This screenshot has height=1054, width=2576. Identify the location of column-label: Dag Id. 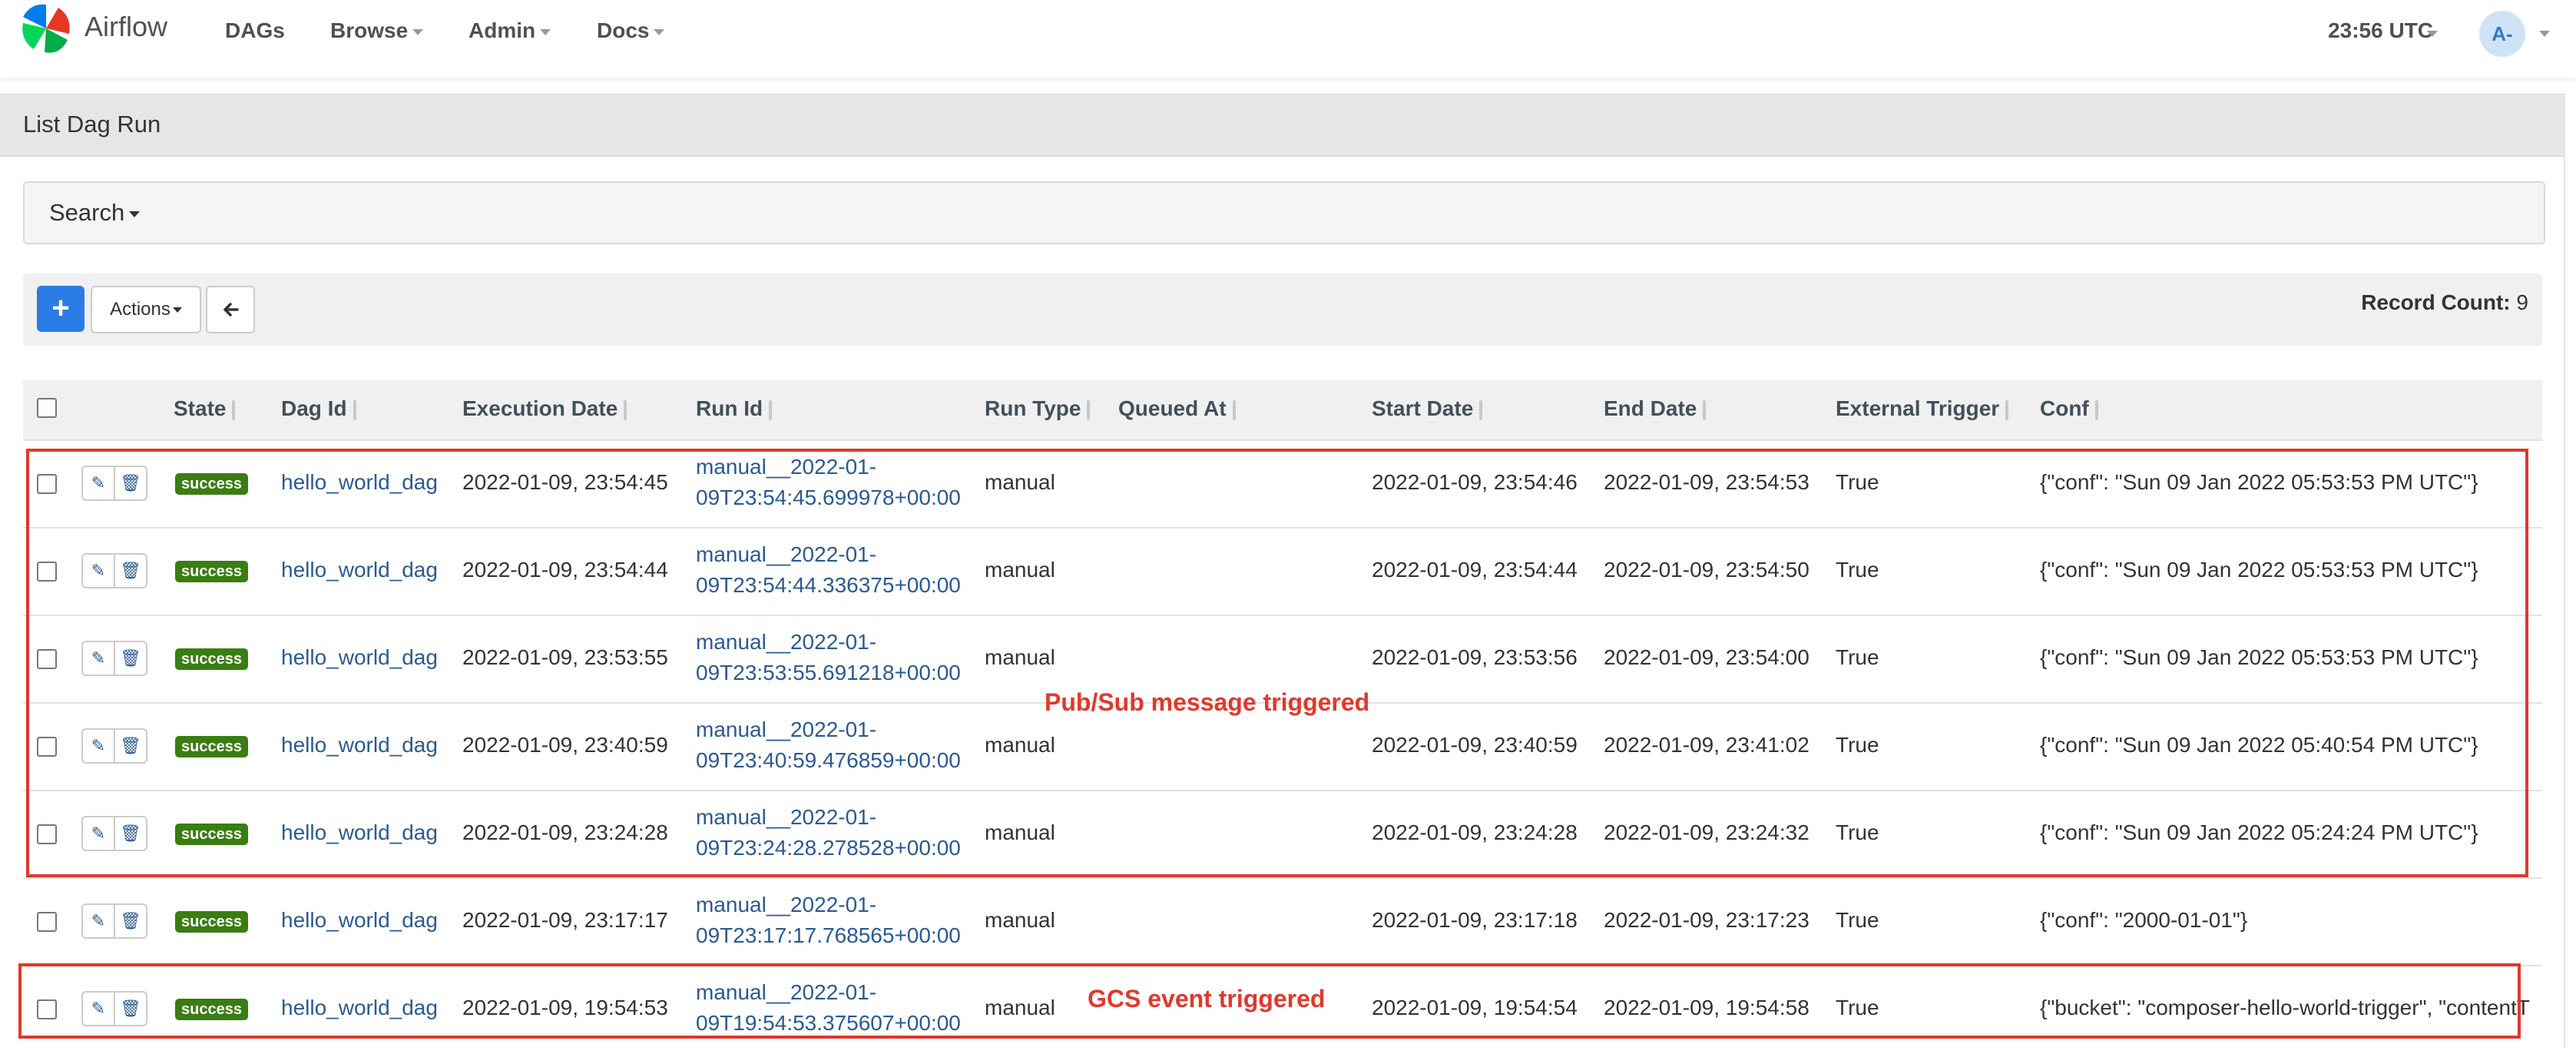
(314, 408).